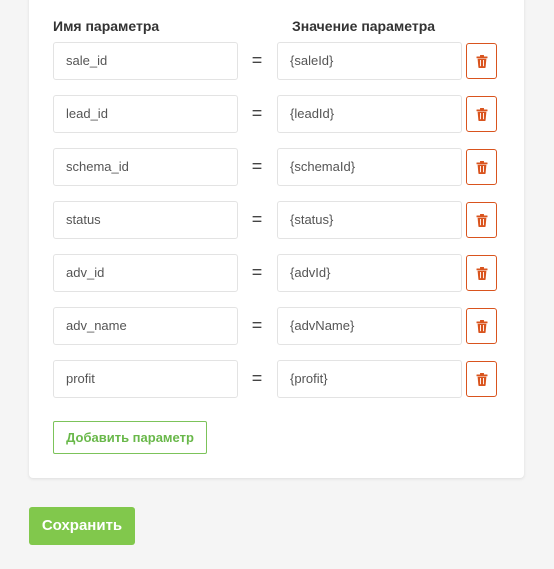  What do you see at coordinates (369, 220) in the screenshot?
I see `param-value-input: {status}` at bounding box center [369, 220].